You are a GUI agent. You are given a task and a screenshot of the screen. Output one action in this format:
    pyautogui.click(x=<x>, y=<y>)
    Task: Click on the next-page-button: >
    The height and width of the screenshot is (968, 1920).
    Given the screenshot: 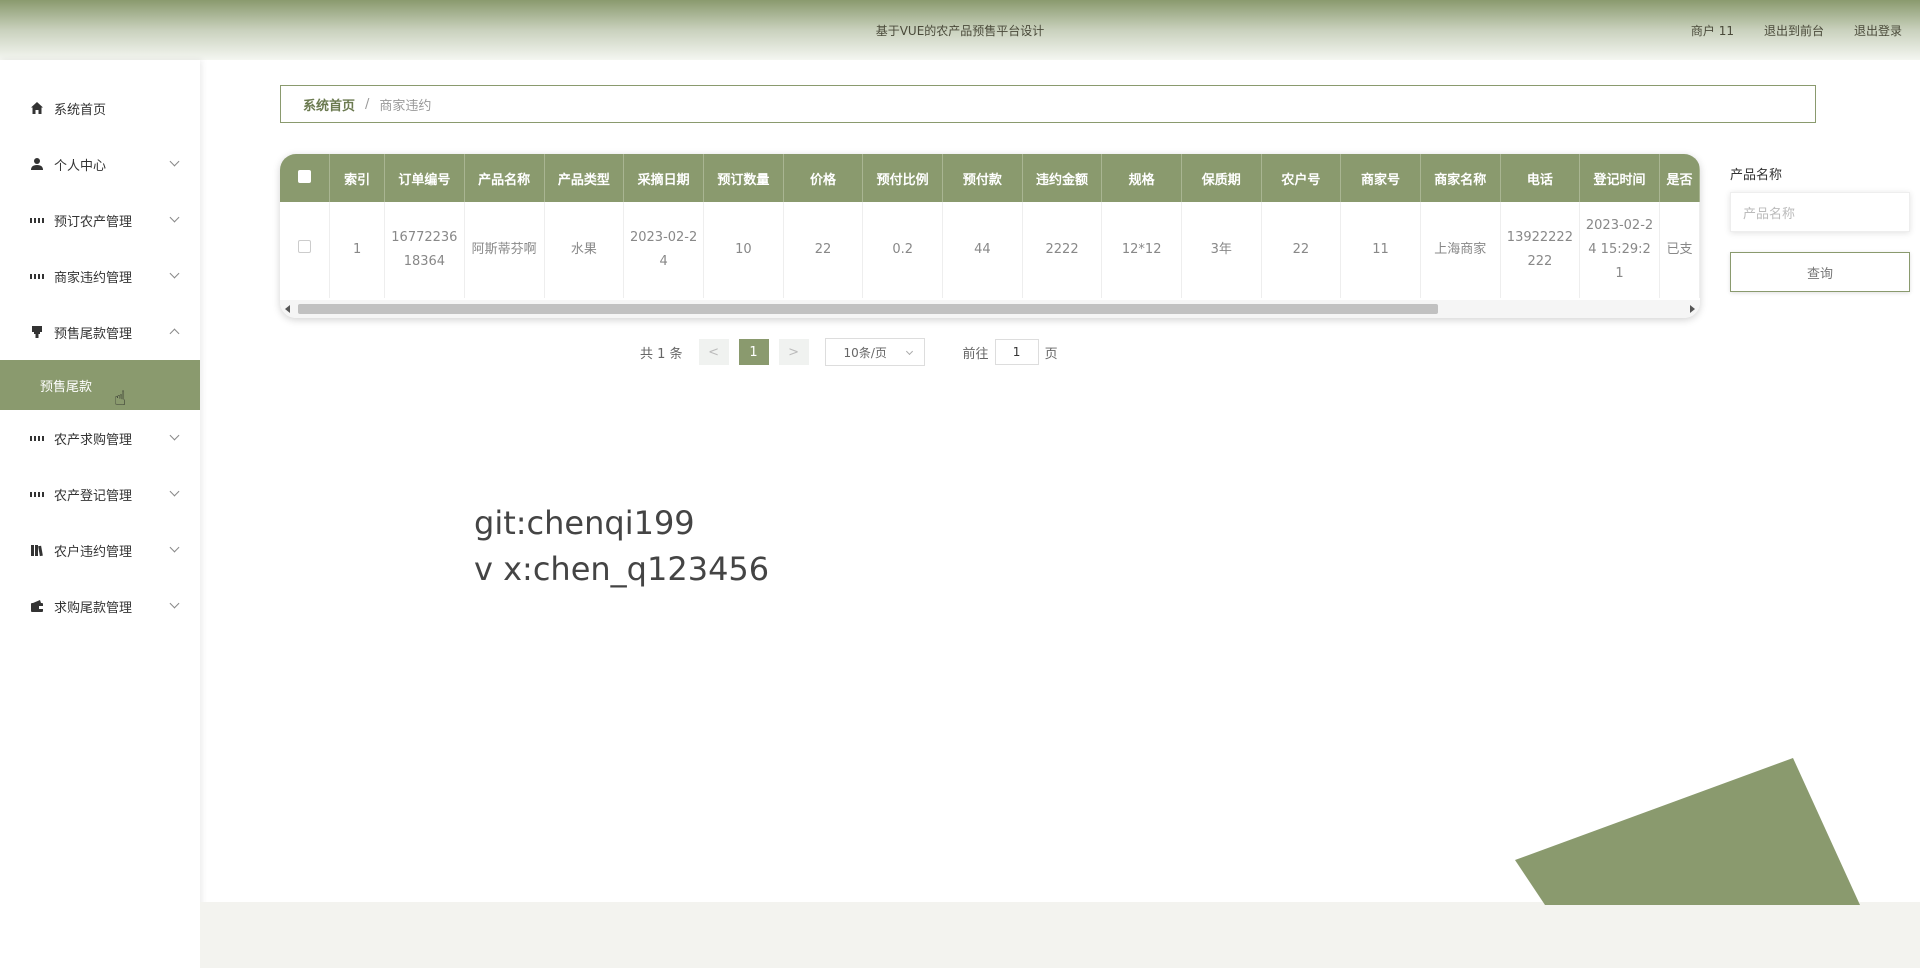 What is the action you would take?
    pyautogui.click(x=793, y=352)
    